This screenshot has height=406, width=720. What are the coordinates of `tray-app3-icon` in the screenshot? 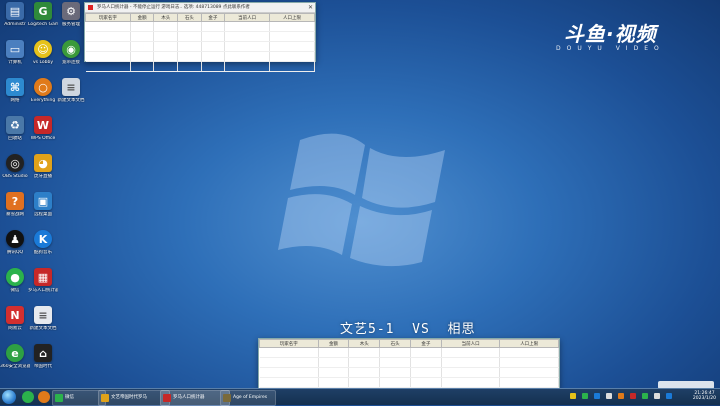 It's located at (645, 396).